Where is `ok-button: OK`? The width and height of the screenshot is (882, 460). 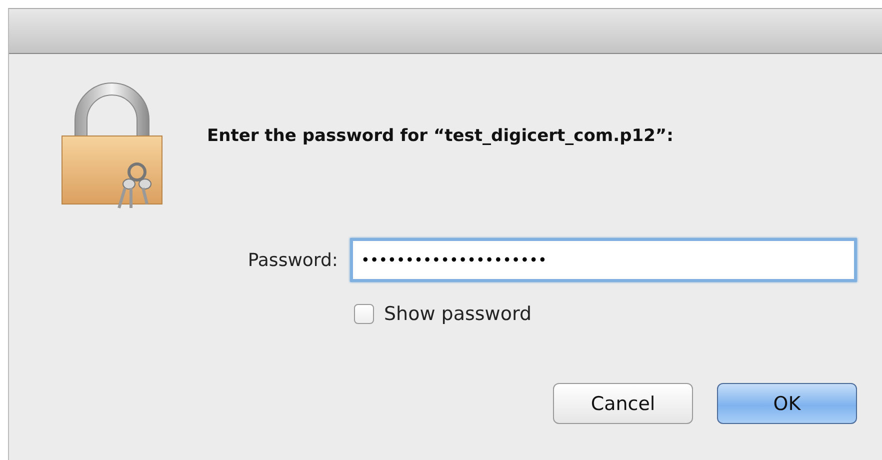
ok-button: OK is located at coordinates (787, 403).